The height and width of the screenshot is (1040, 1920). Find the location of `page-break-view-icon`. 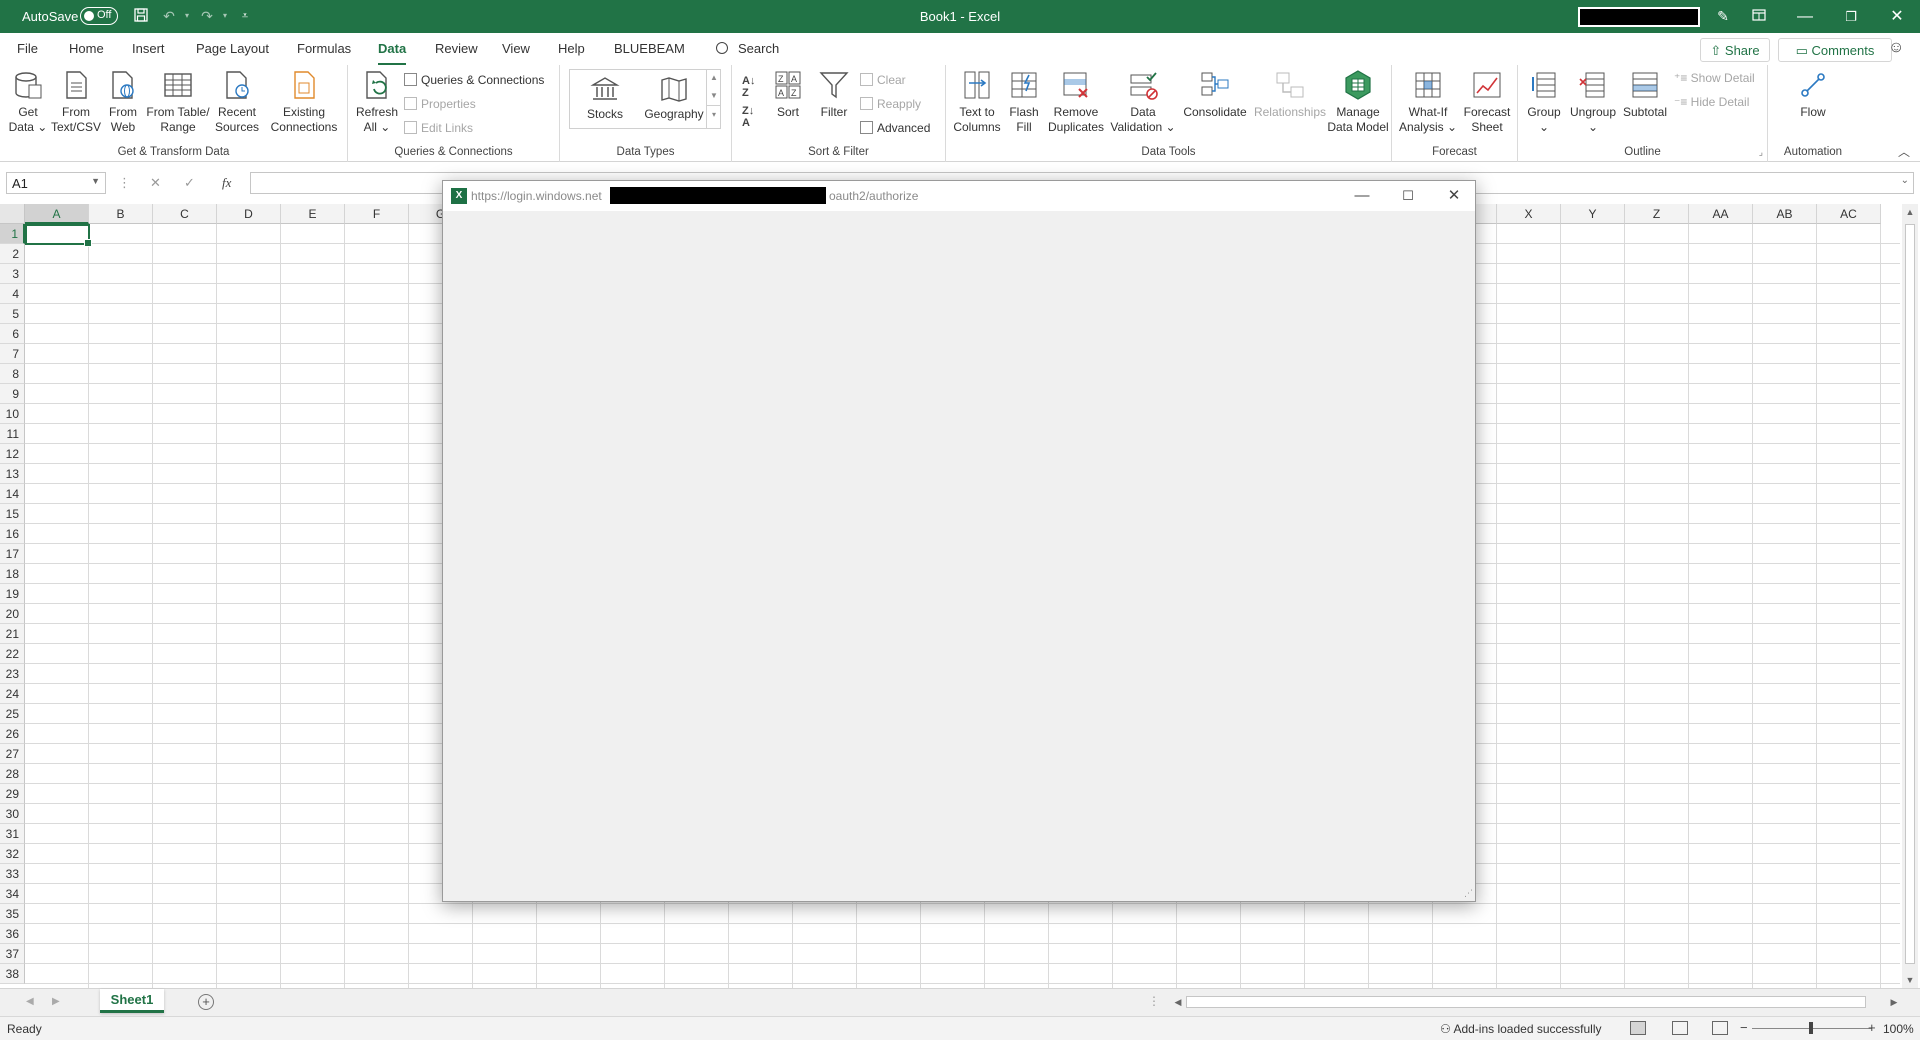

page-break-view-icon is located at coordinates (1720, 1028).